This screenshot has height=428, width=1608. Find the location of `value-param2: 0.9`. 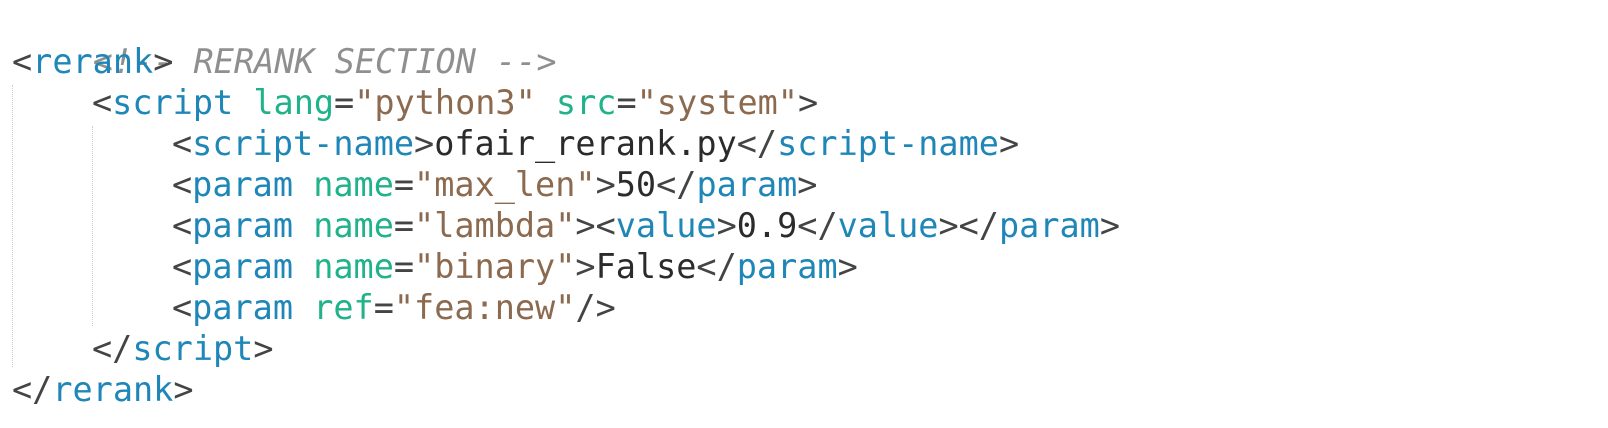

value-param2: 0.9 is located at coordinates (767, 225).